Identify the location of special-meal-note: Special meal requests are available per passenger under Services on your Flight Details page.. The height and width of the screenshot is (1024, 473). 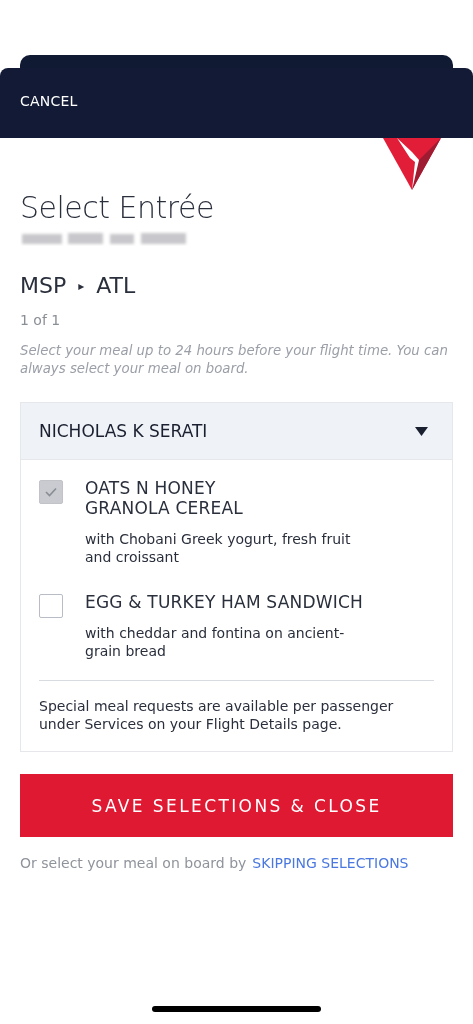
(217, 715).